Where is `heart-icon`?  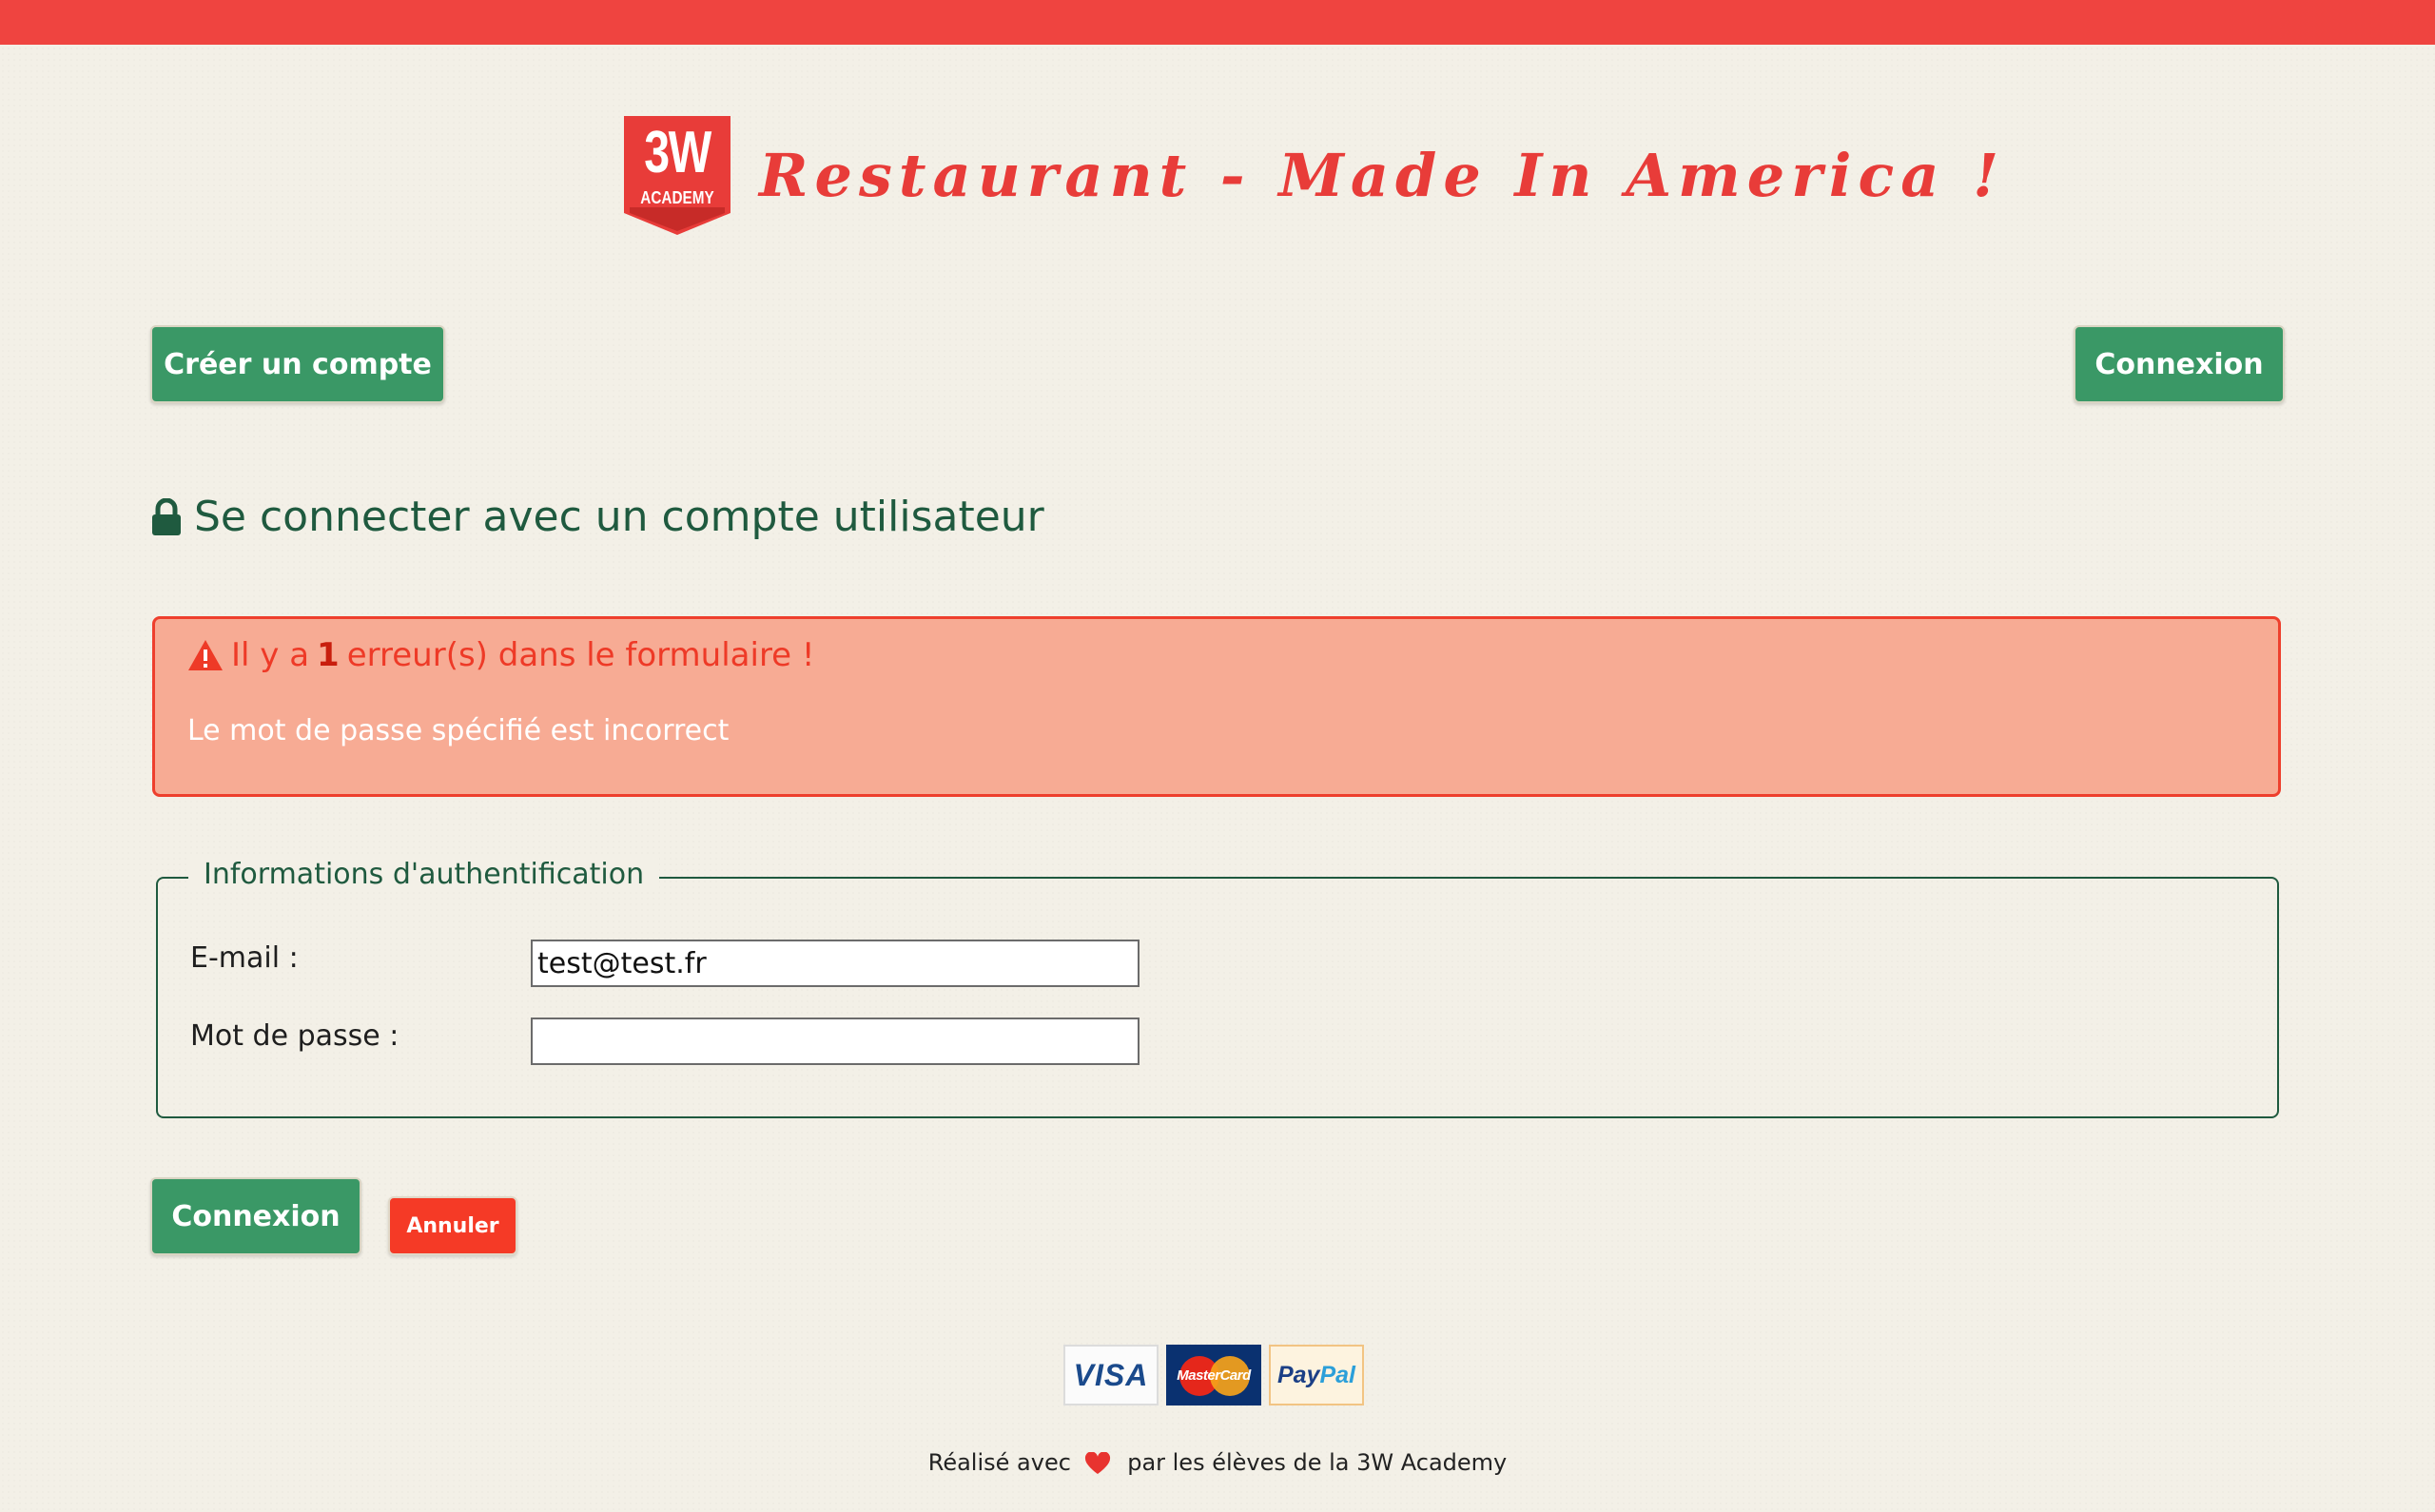 heart-icon is located at coordinates (1097, 1463).